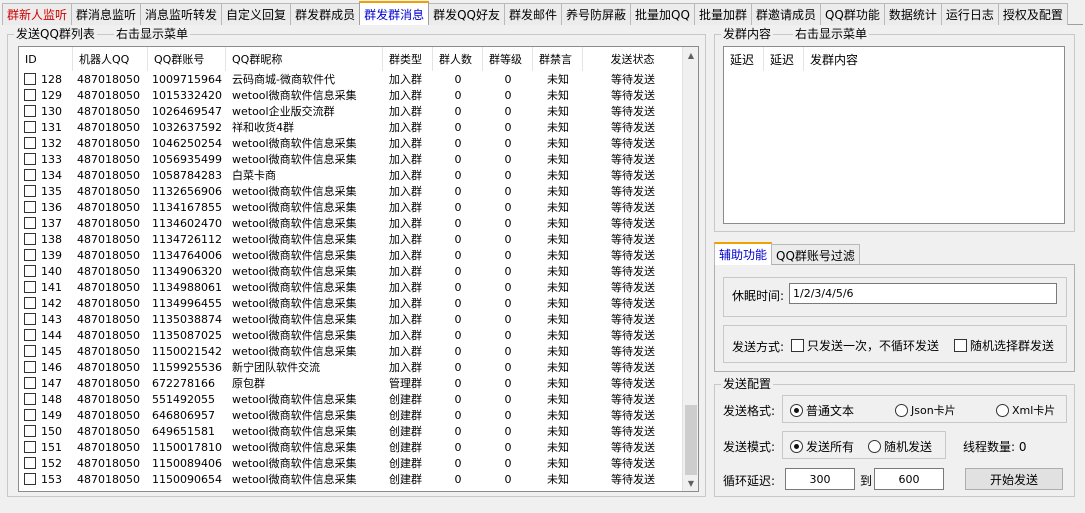 The height and width of the screenshot is (513, 1085). I want to click on tab-10: 批量加群, so click(722, 14).